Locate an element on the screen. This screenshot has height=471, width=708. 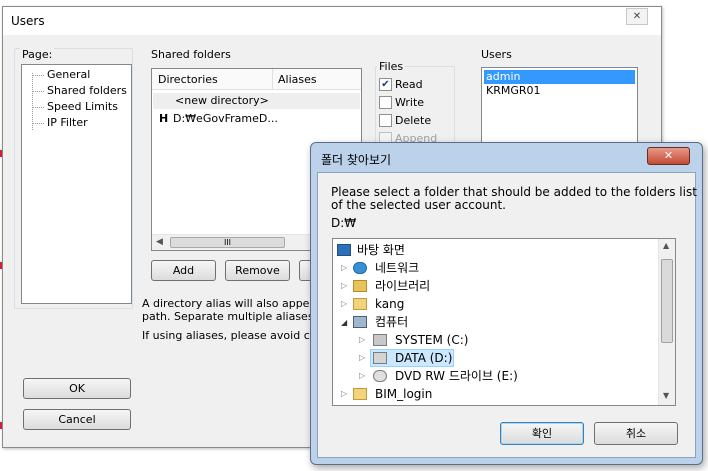
scroll-left-icon: ◀ is located at coordinates (159, 242).